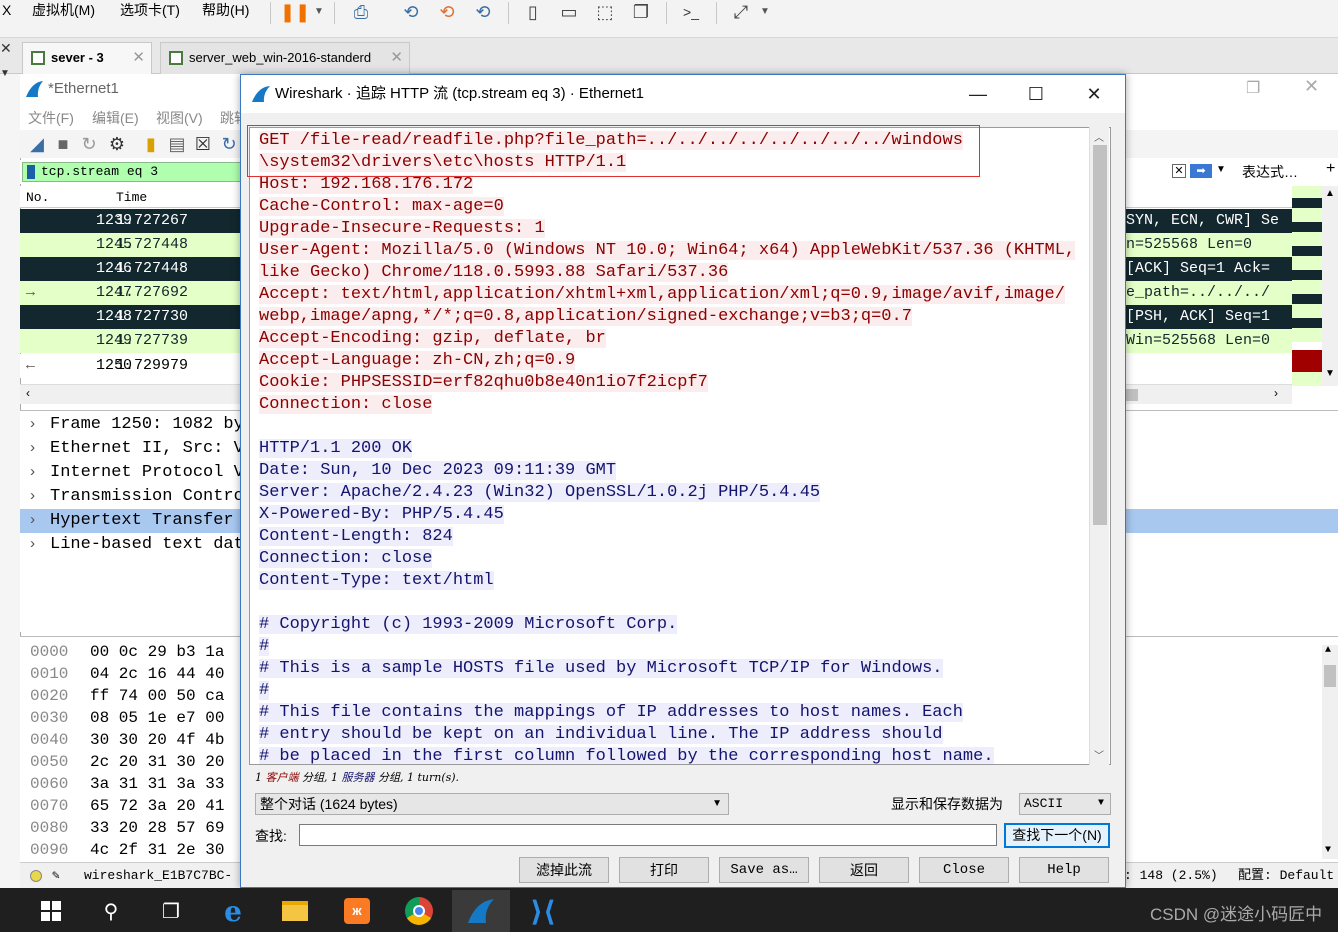 This screenshot has width=1338, height=932. I want to click on stop-capture-icon: ■, so click(63, 144).